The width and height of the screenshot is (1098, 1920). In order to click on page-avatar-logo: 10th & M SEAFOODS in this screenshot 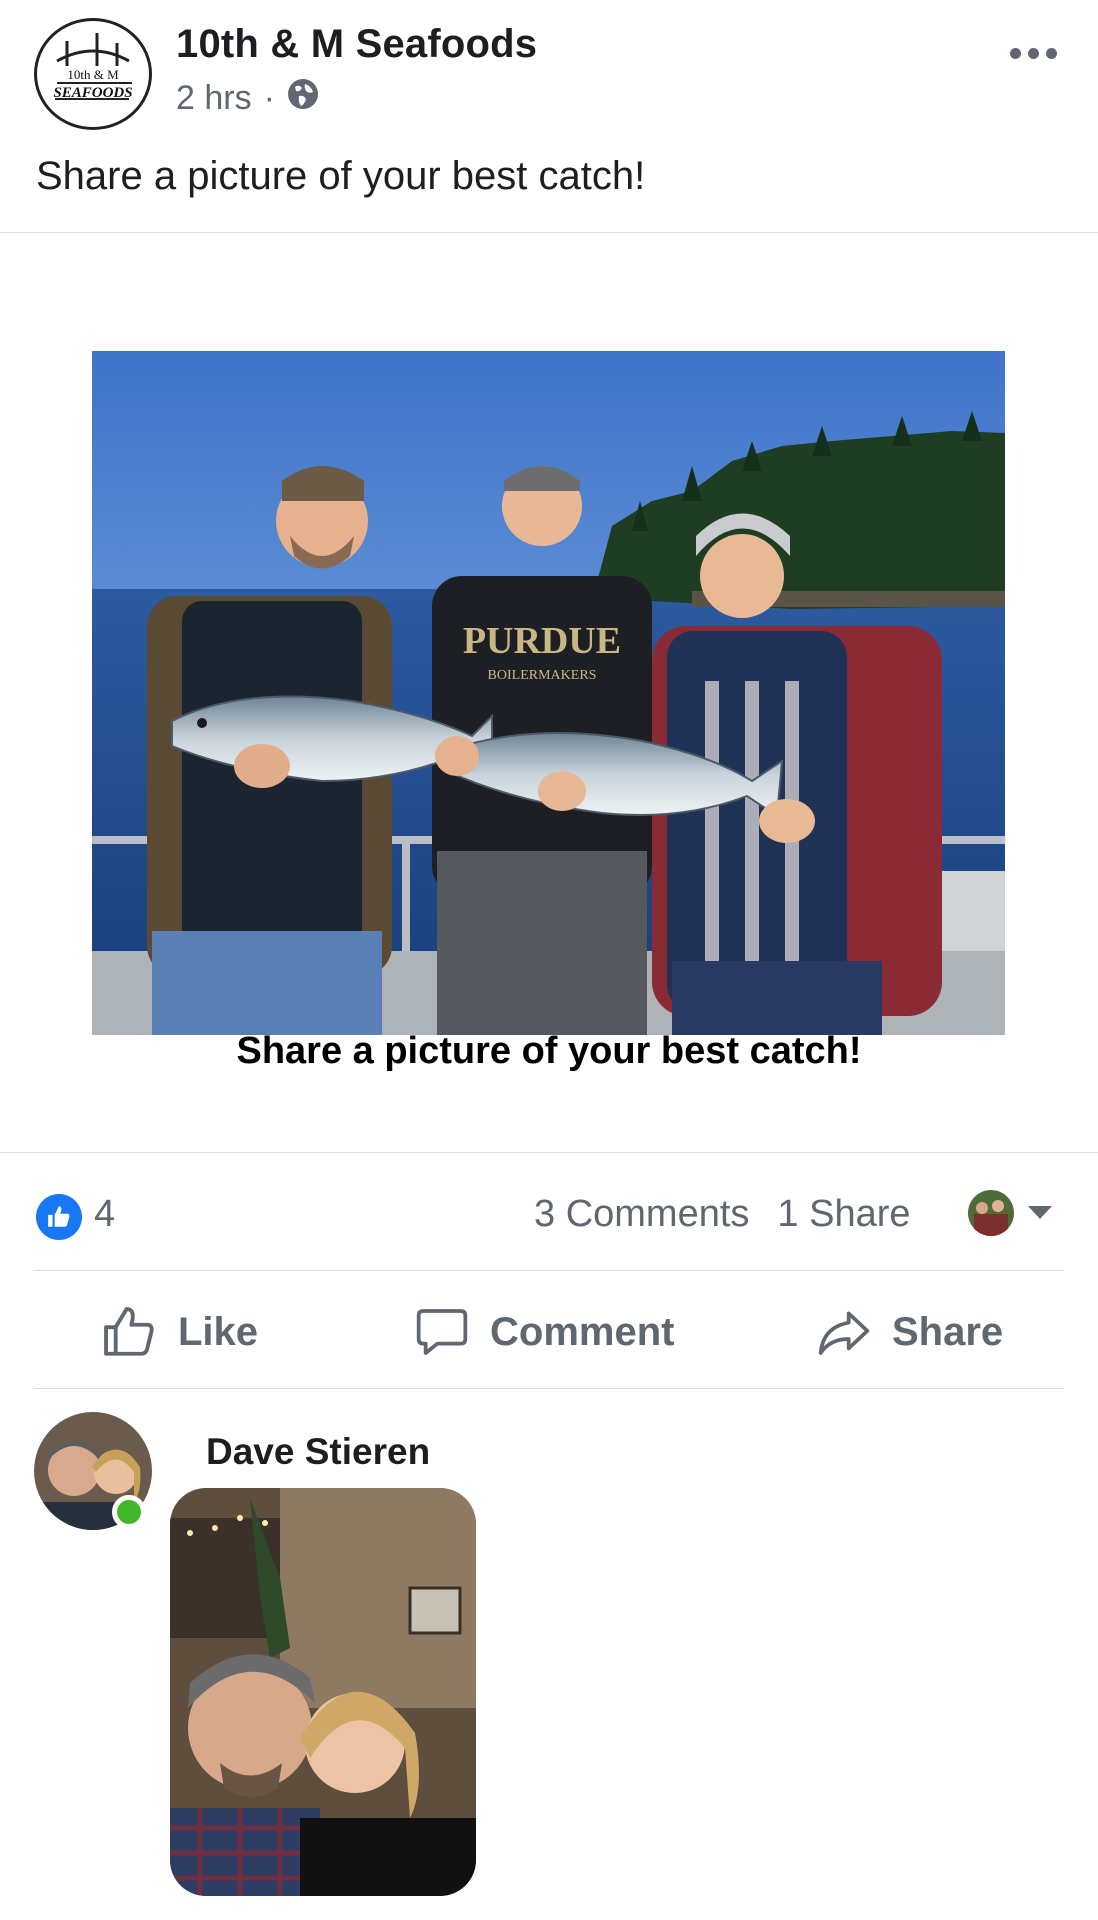, I will do `click(93, 74)`.